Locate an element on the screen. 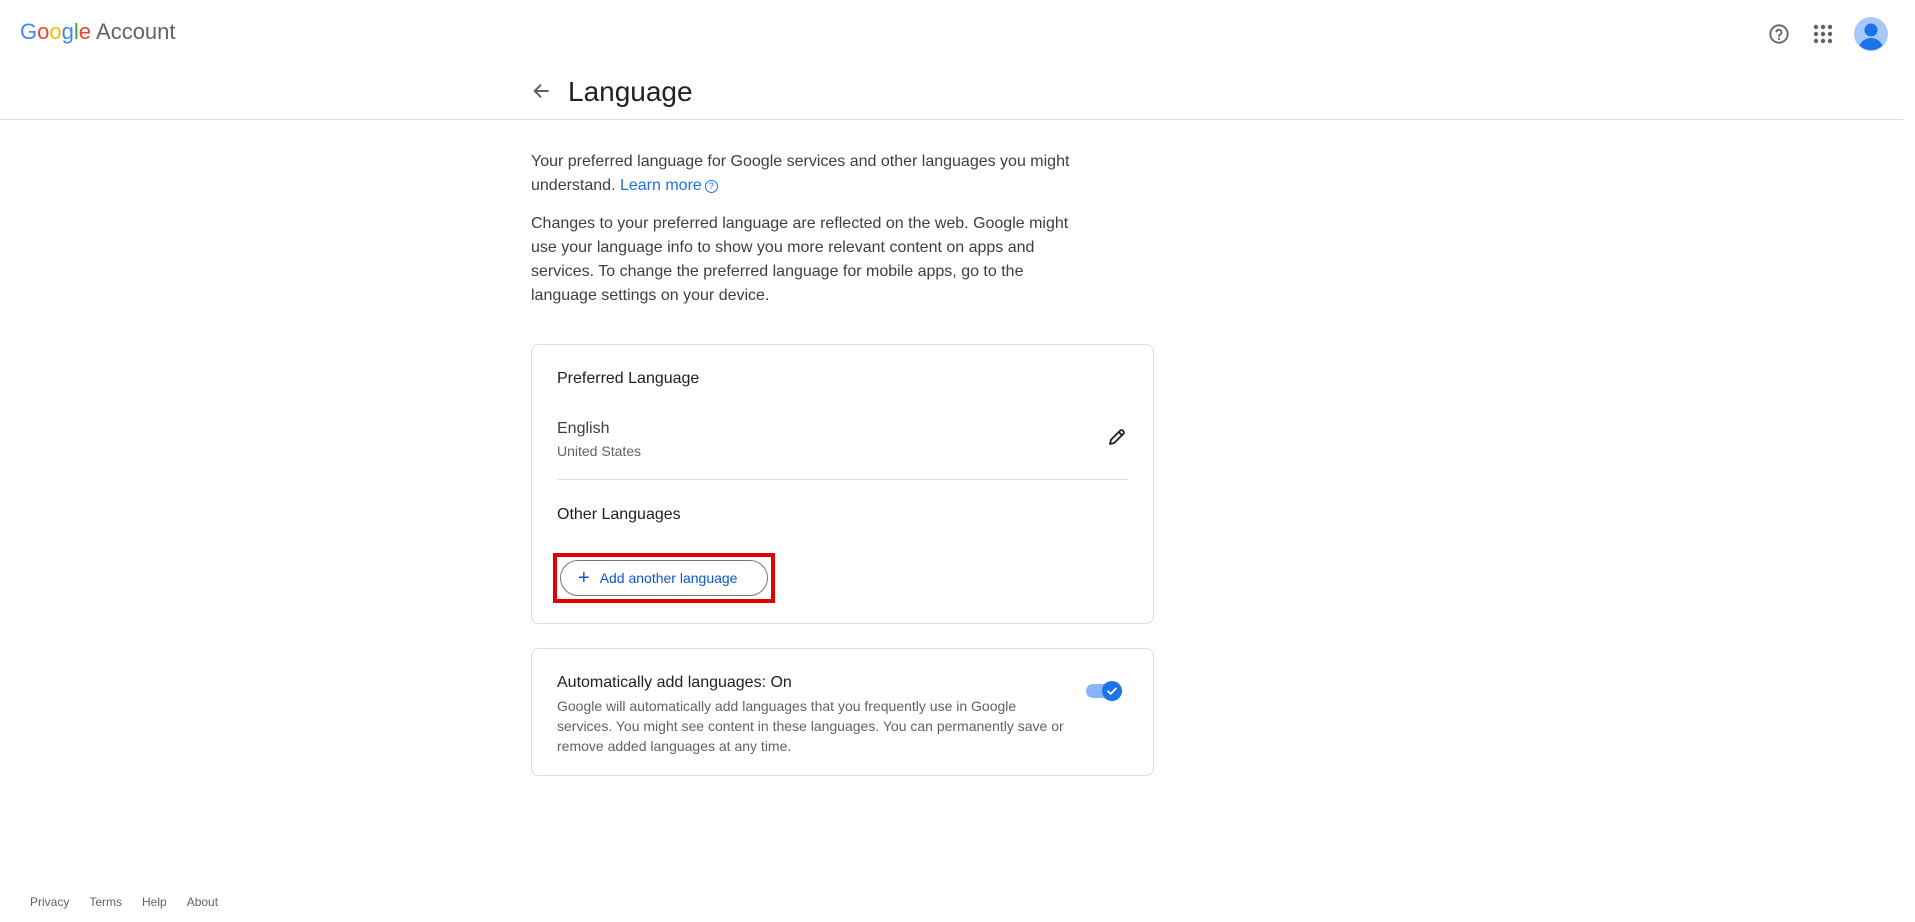 Image resolution: width=1915 pixels, height=922 pixels. auto-add-title: Automatically add languages: On is located at coordinates (674, 682).